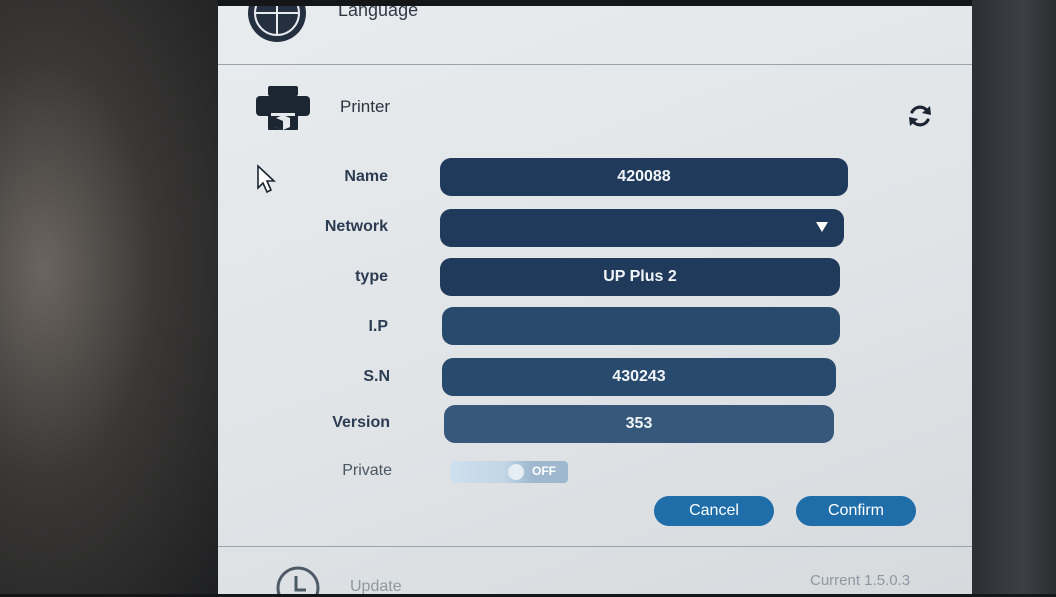  Describe the element at coordinates (378, 13) in the screenshot. I see `language-label: Language` at that location.